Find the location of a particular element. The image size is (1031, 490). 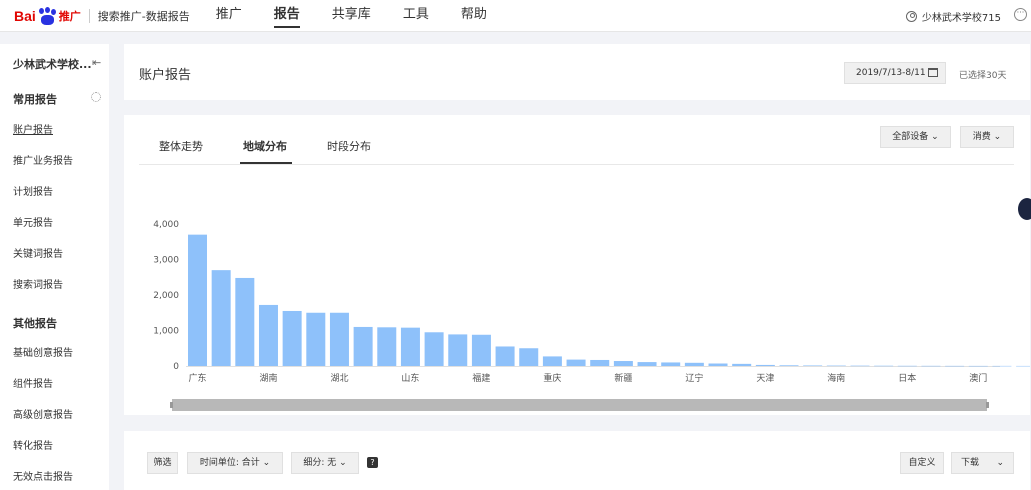

sidebar-item-search-term-report: 搜索词报告 is located at coordinates (38, 283).